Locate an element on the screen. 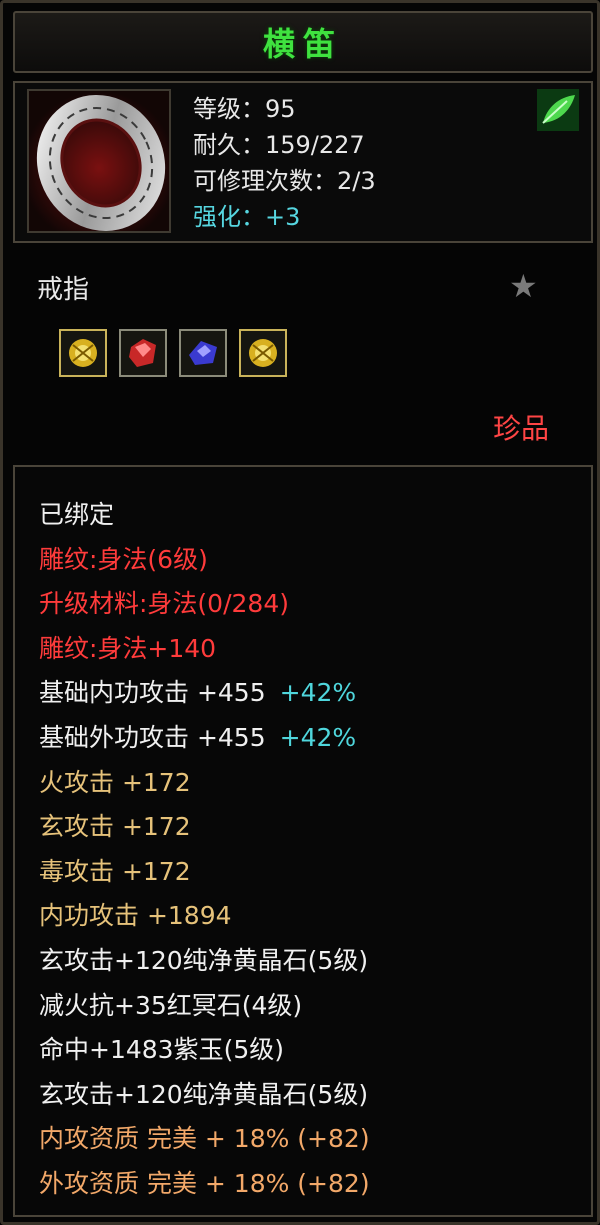 This screenshot has height=1225, width=600. attribute-line: 命中+1483紫玉(5级) is located at coordinates (204, 1050).